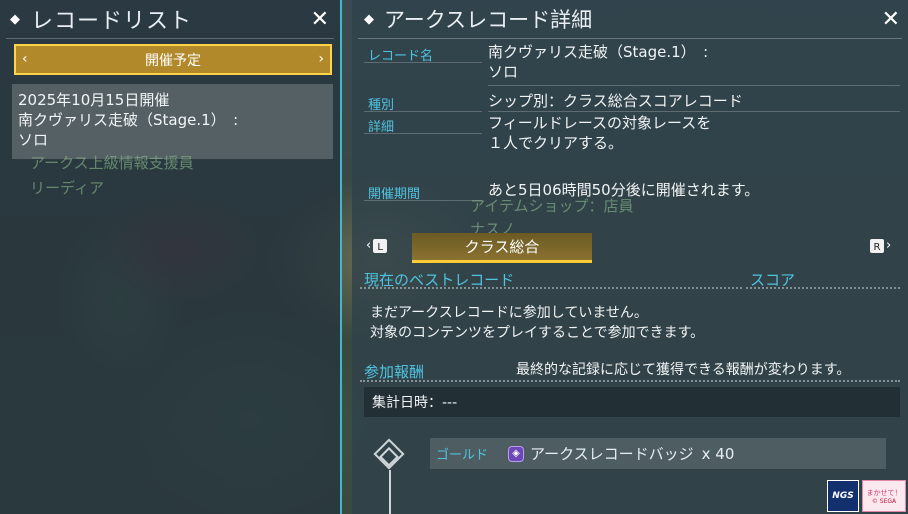 The width and height of the screenshot is (908, 514). What do you see at coordinates (632, 402) in the screenshot?
I see `tally-date-bar: 集計日時：---` at bounding box center [632, 402].